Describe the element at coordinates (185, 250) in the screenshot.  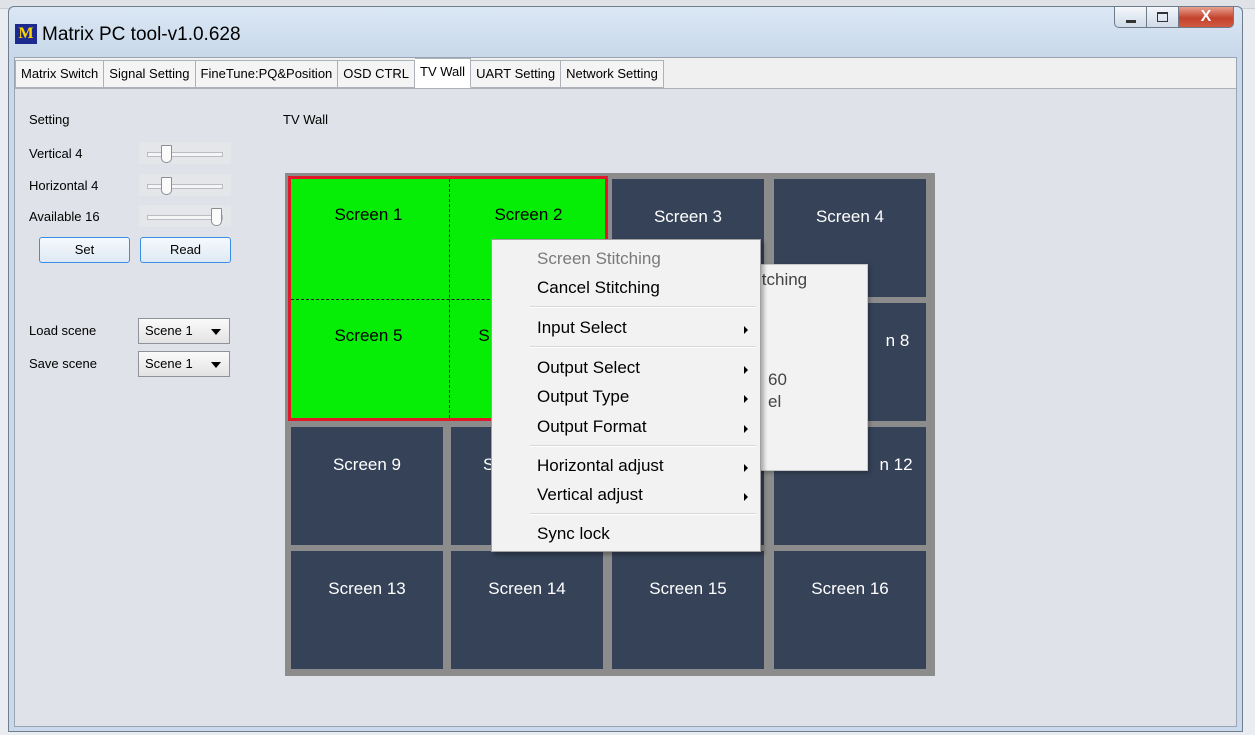
I see `read-button: Read` at that location.